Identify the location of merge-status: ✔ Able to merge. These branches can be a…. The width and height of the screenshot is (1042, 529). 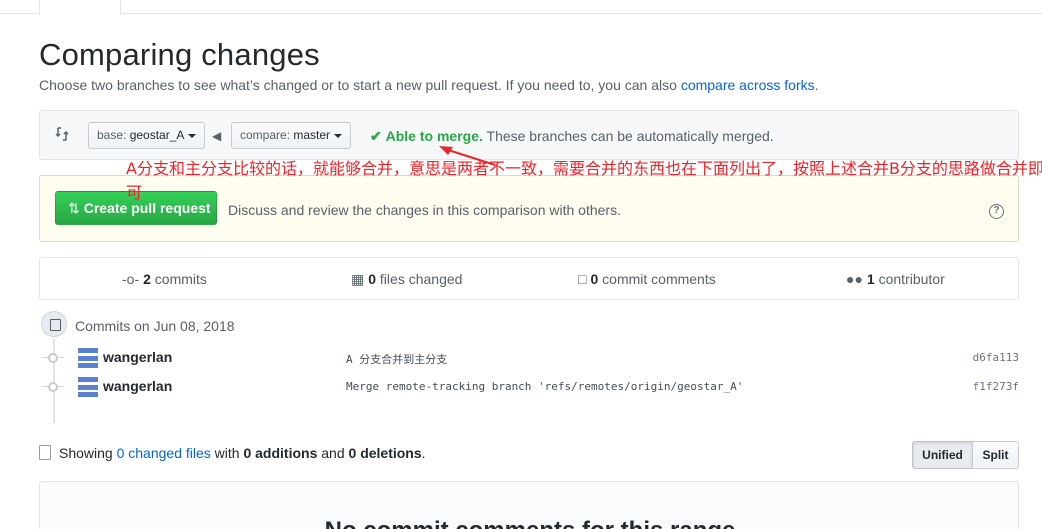
(572, 136).